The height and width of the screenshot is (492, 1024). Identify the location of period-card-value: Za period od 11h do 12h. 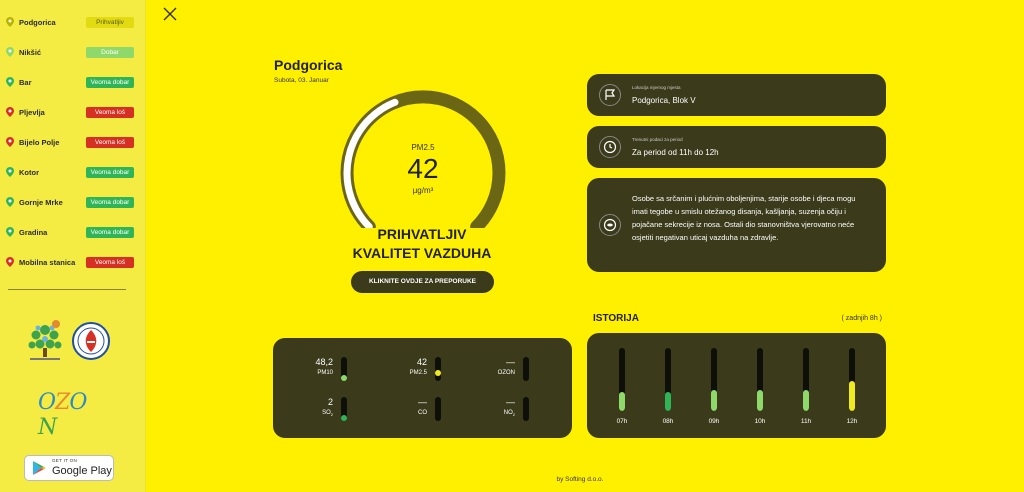
(675, 152).